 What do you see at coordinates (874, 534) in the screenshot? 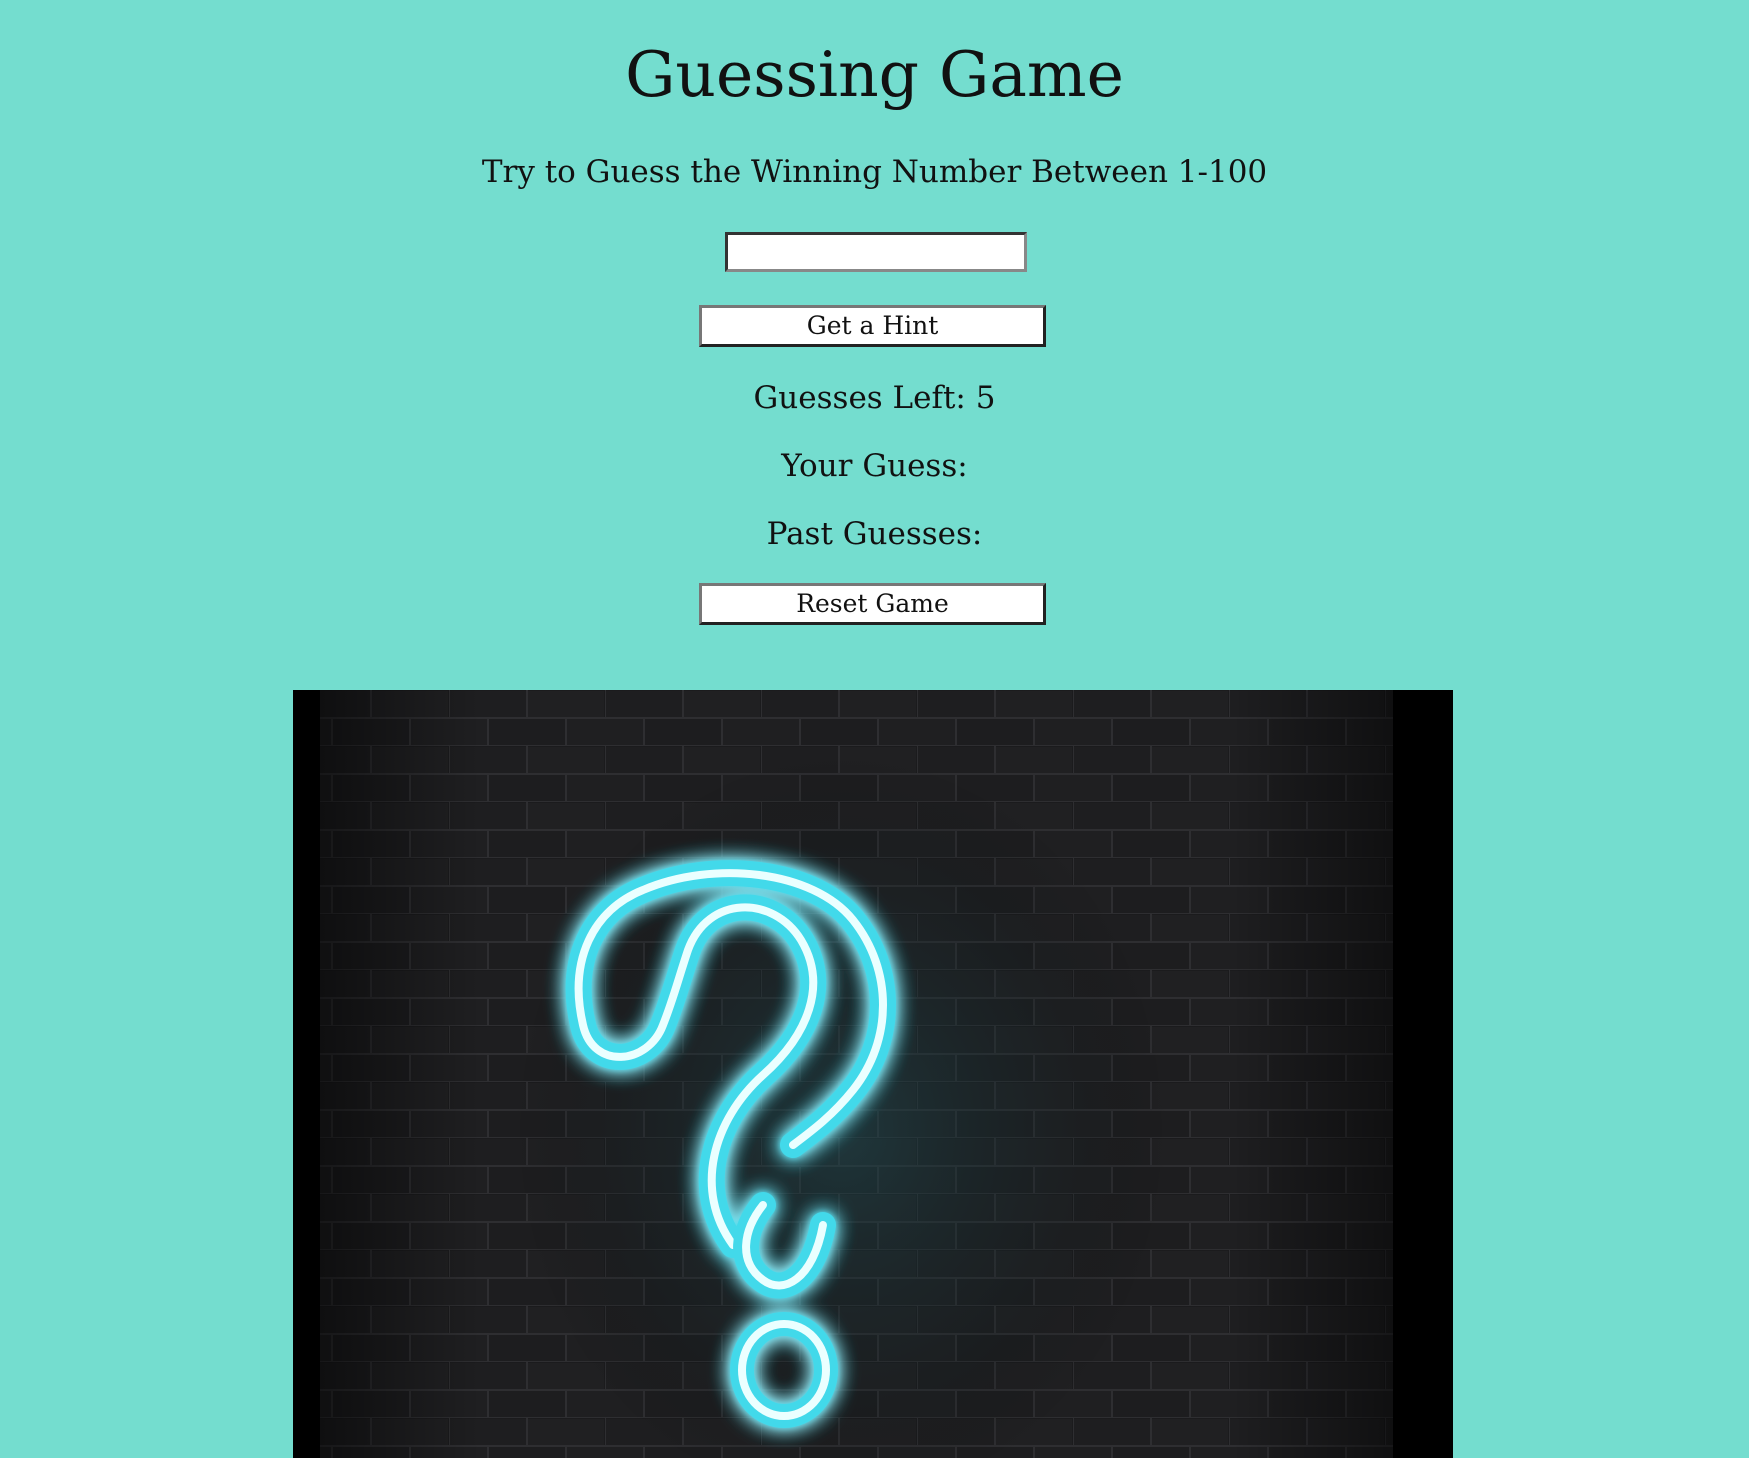
I see `past-guesses-text: Past Guesses:` at bounding box center [874, 534].